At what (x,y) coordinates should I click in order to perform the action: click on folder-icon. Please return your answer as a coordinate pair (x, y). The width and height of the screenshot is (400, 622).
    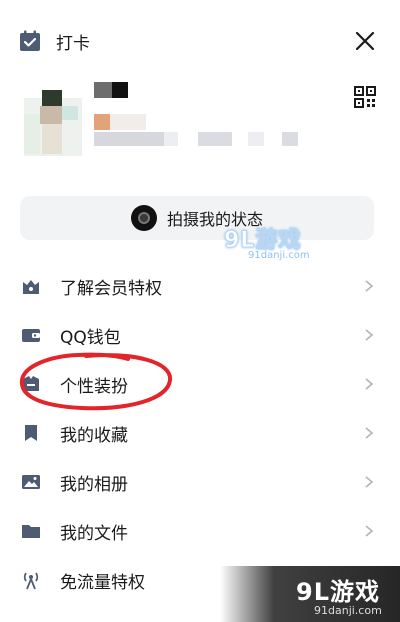
    Looking at the image, I should click on (31, 531).